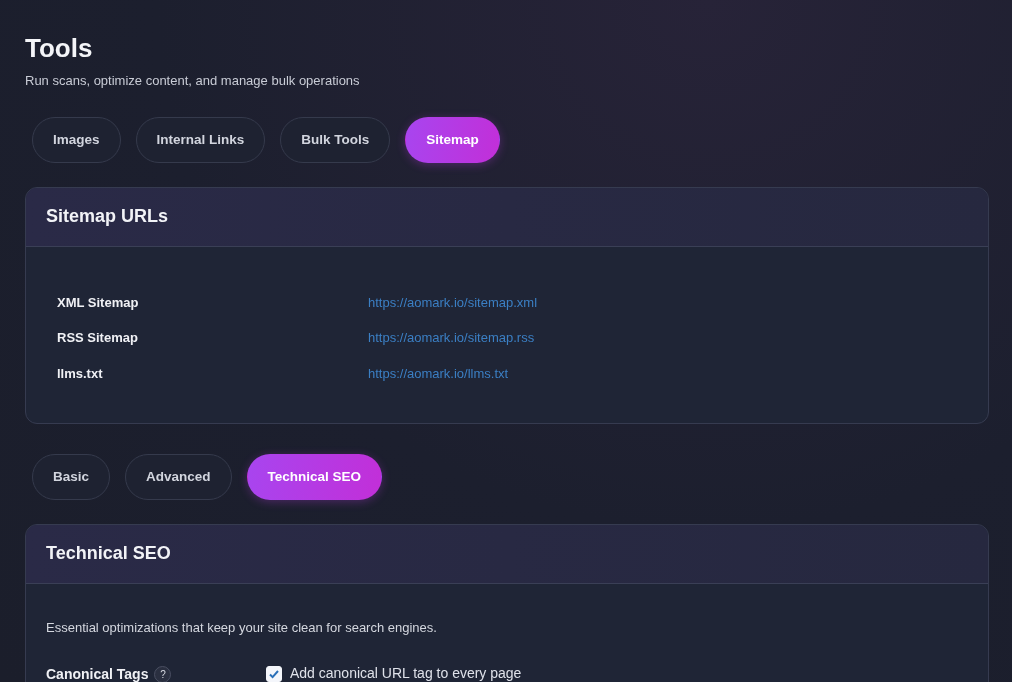 The image size is (1012, 682). Describe the element at coordinates (97, 338) in the screenshot. I see `url-label: RSS Sitemap` at that location.